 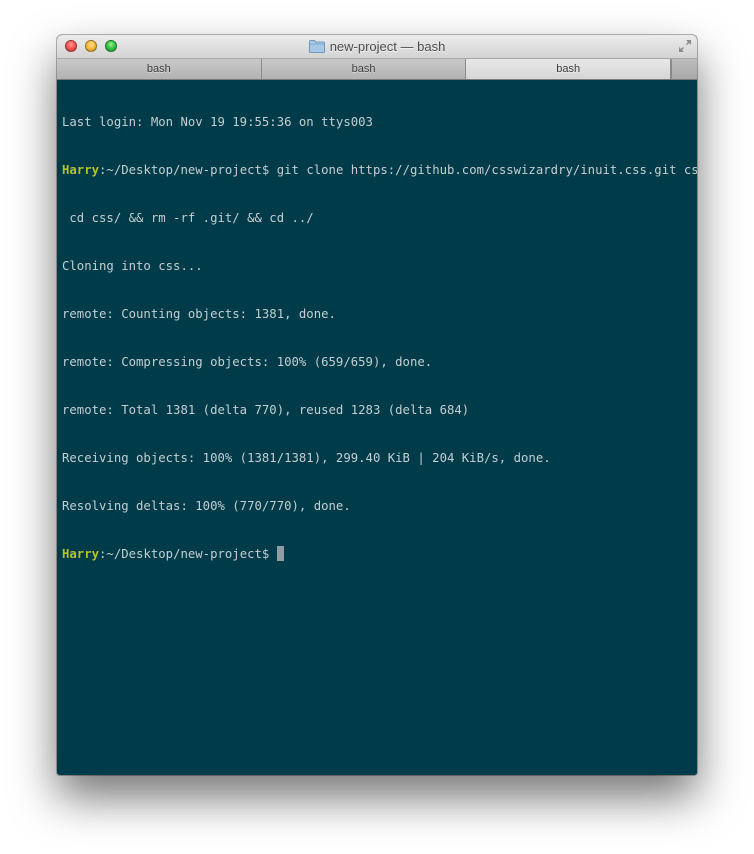 I want to click on fullscreen-icon, so click(x=685, y=46).